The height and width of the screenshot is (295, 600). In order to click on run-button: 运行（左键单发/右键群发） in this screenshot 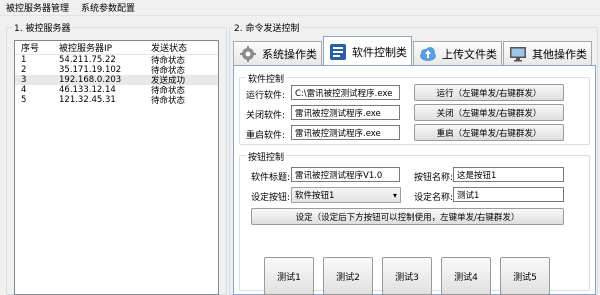, I will do `click(489, 92)`.